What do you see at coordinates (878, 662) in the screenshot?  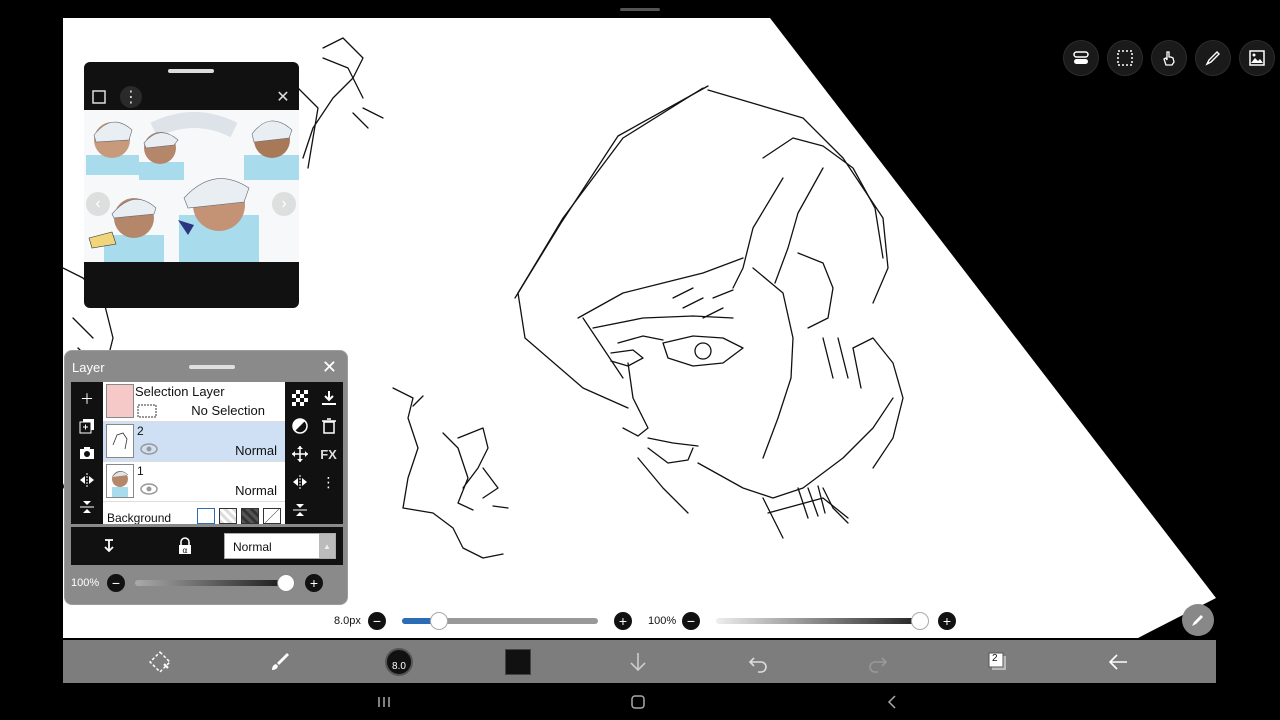 I see `redo-button` at bounding box center [878, 662].